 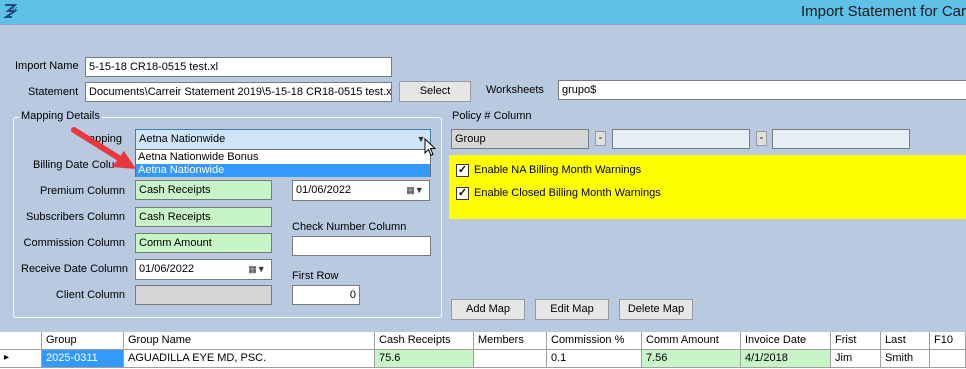 I want to click on receive-date-picker: 01/06/2022 ▦▼, so click(x=203, y=269).